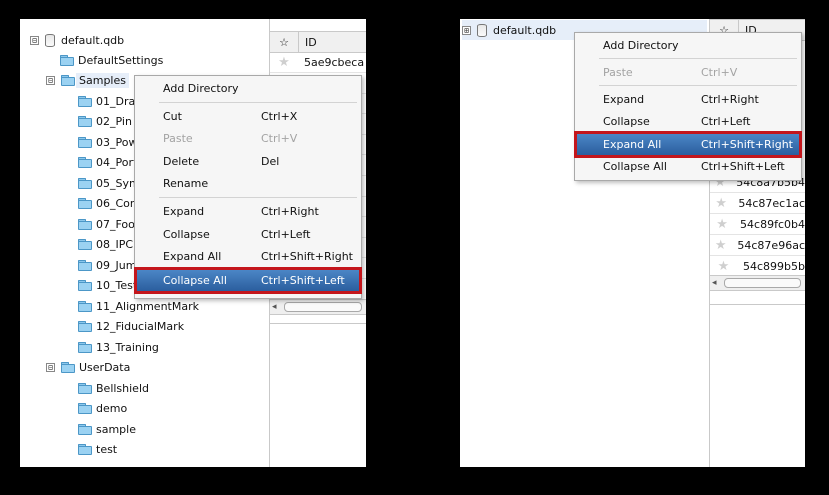 Image resolution: width=829 pixels, height=495 pixels. What do you see at coordinates (109, 183) in the screenshot?
I see `tree-item-05: 05_Sym` at bounding box center [109, 183].